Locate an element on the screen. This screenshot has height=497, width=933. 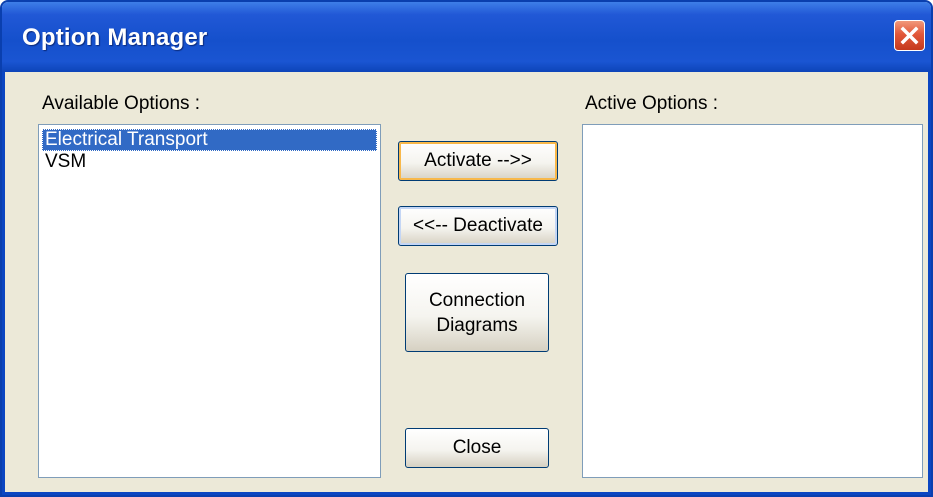
list-item-vsm: VSM is located at coordinates (64, 162).